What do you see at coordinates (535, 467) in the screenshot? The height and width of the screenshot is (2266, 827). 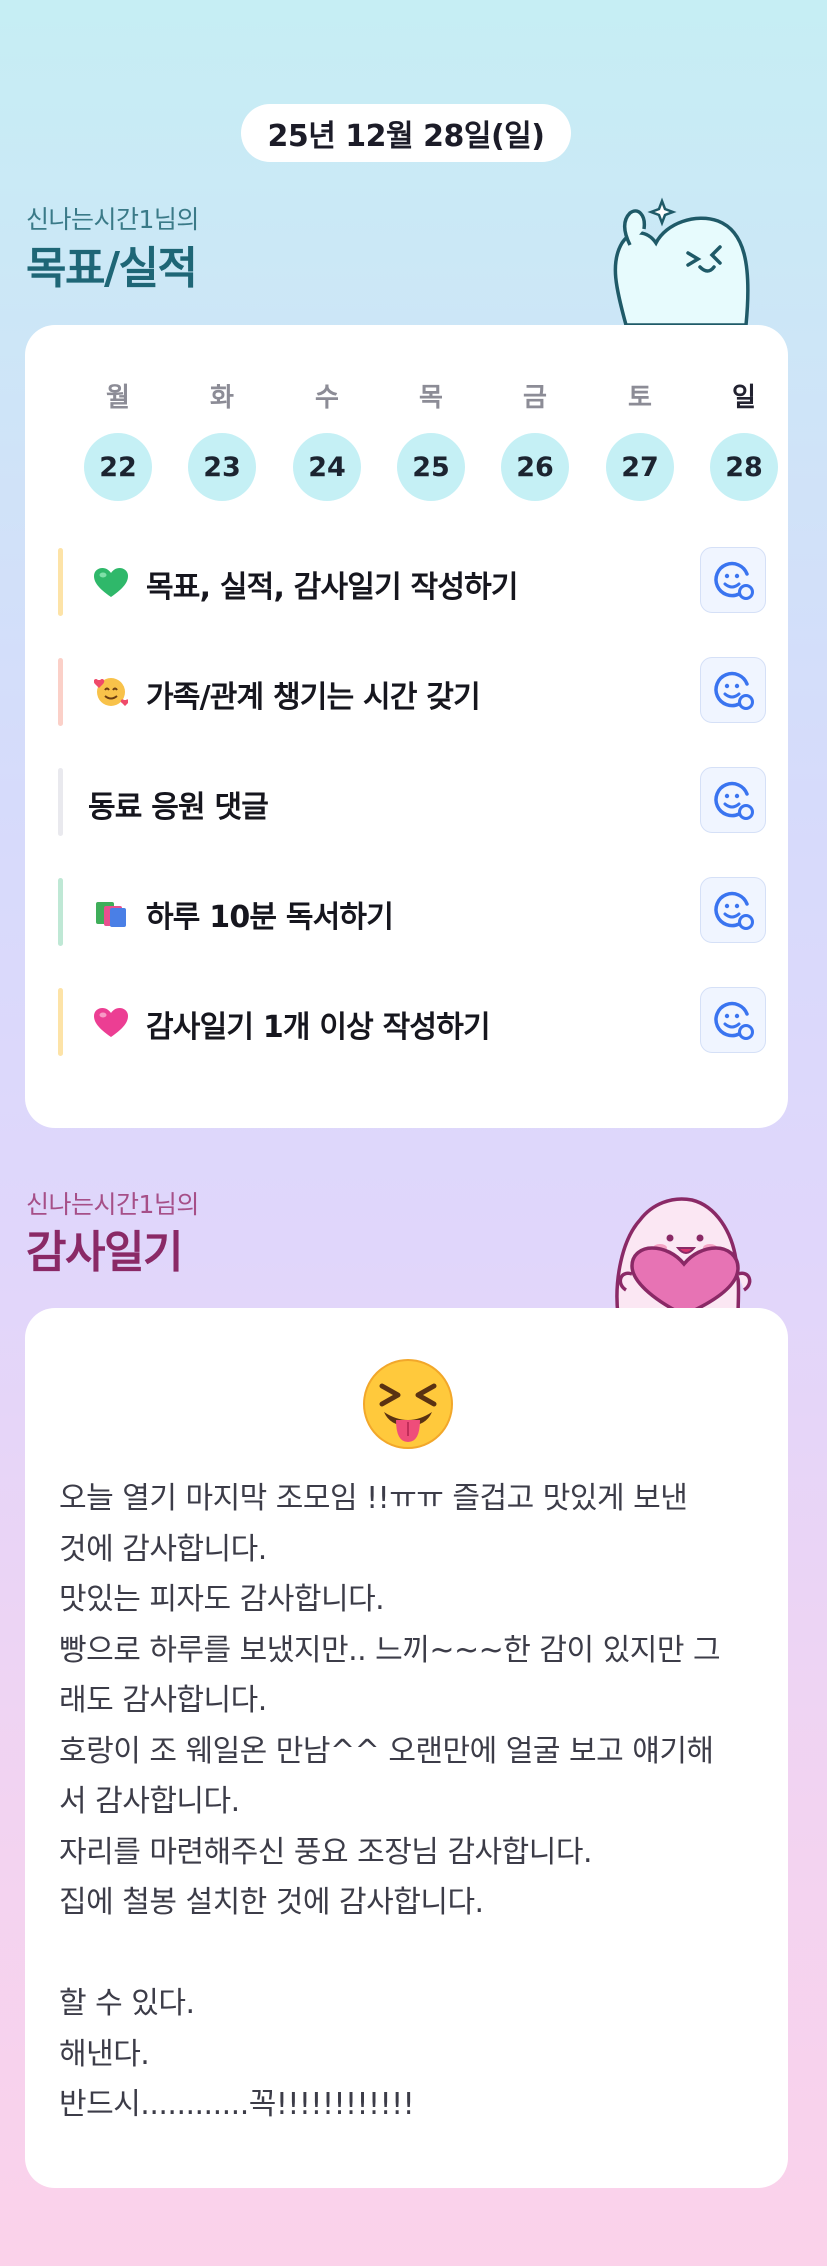 I see `day-button: 26` at bounding box center [535, 467].